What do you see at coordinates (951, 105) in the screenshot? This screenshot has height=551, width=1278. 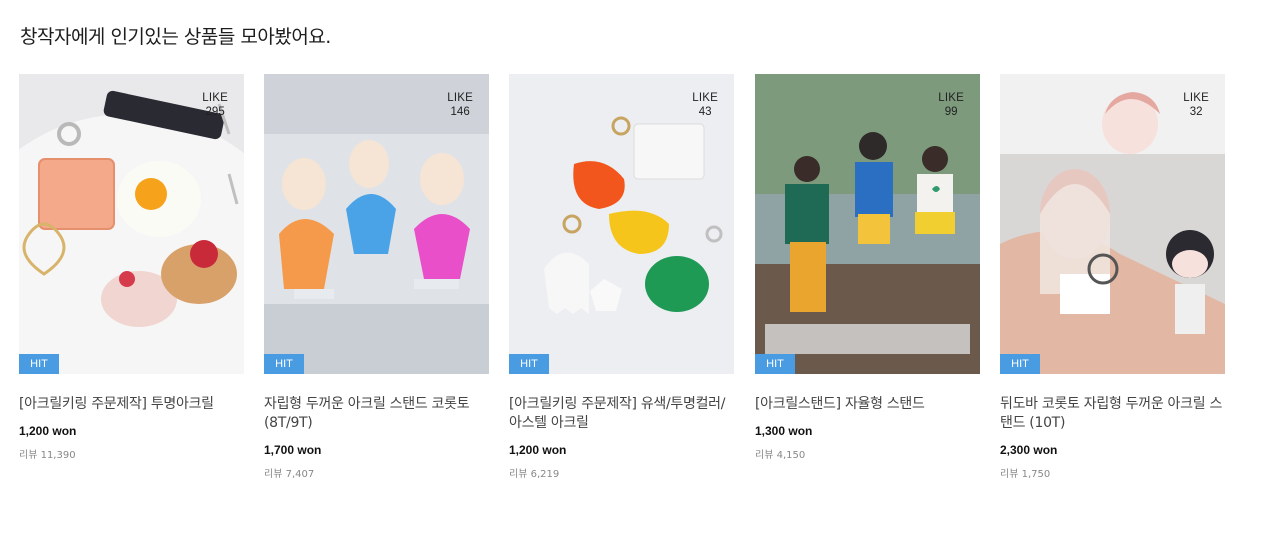 I see `like-counter: LIKE 99` at bounding box center [951, 105].